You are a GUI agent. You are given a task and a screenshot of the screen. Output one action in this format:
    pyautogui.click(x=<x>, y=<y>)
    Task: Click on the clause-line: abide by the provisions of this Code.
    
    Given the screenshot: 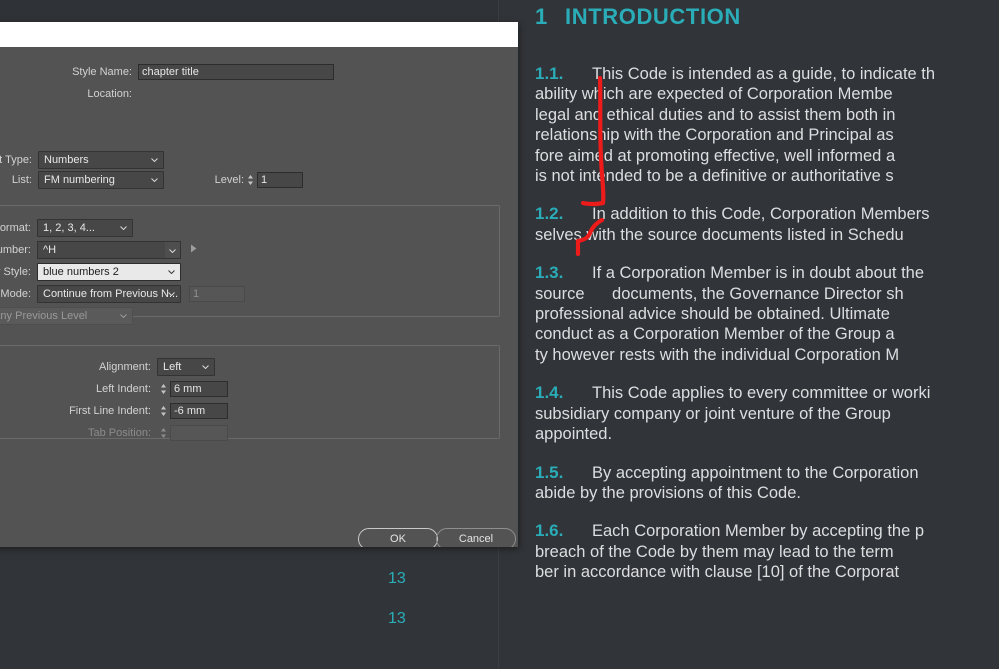 What is the action you would take?
    pyautogui.click(x=668, y=492)
    